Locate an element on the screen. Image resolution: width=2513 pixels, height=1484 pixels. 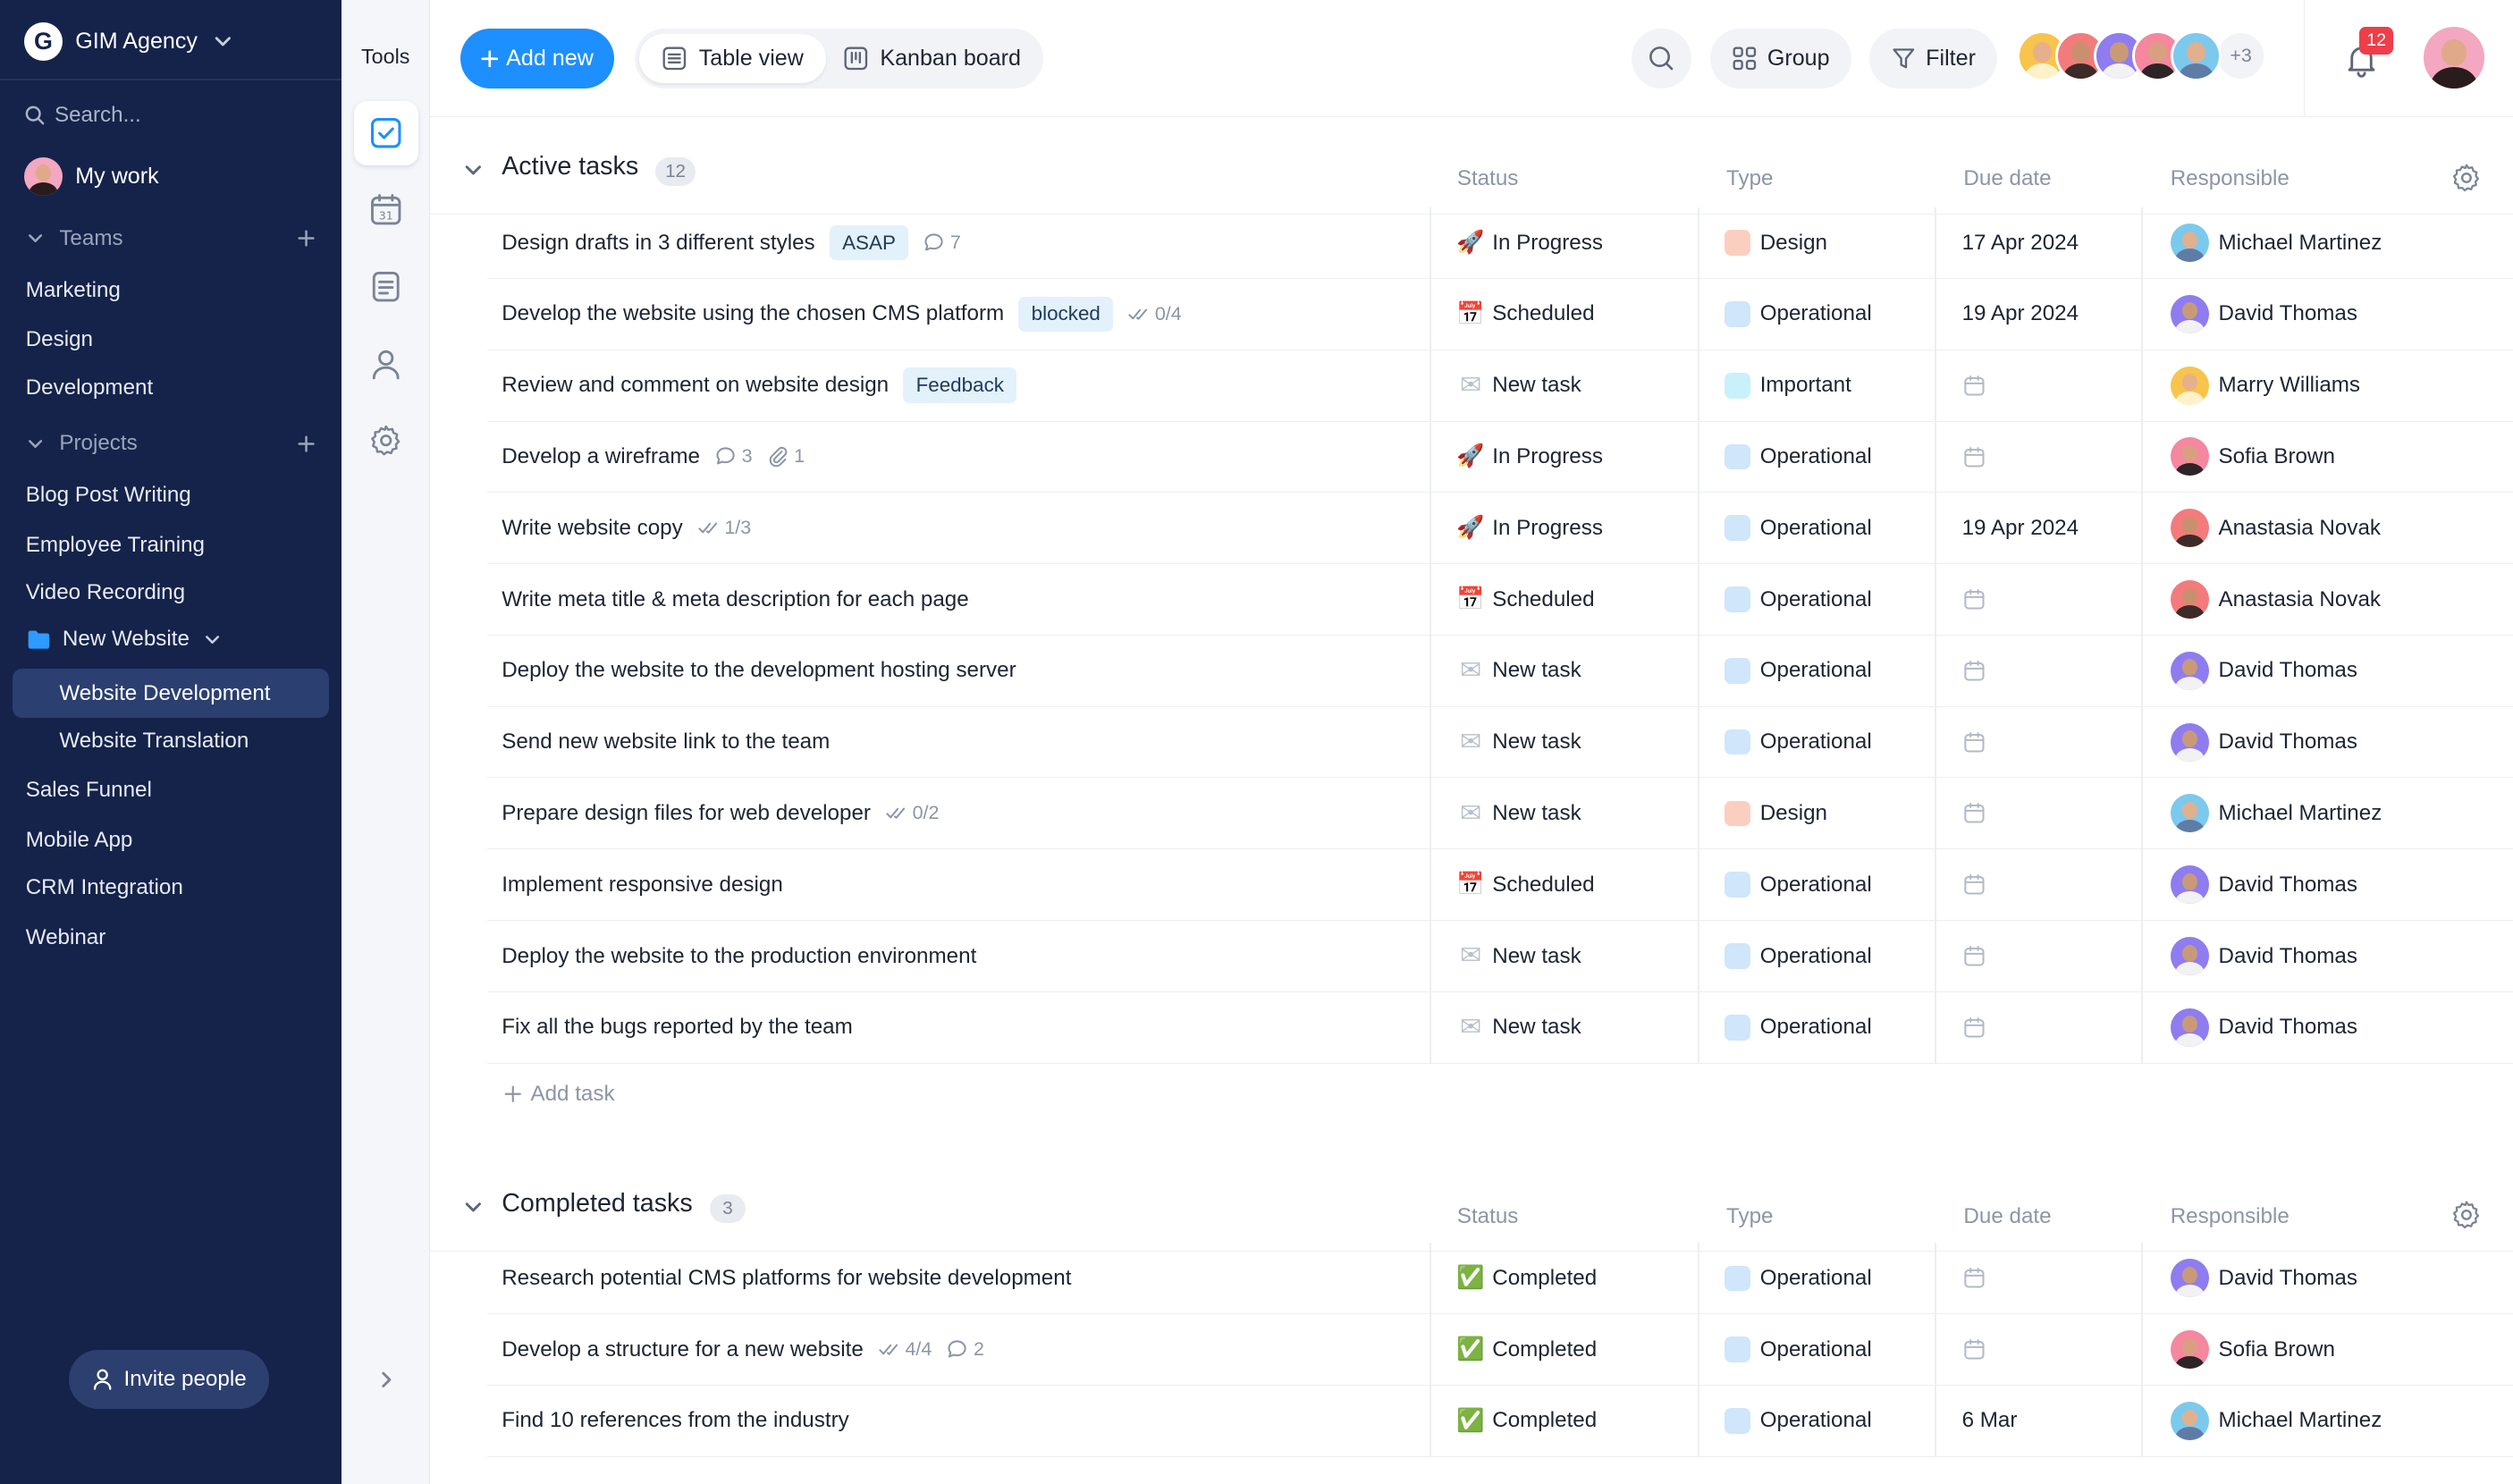
sidebar-item-webinar: Webinar is located at coordinates (66, 938).